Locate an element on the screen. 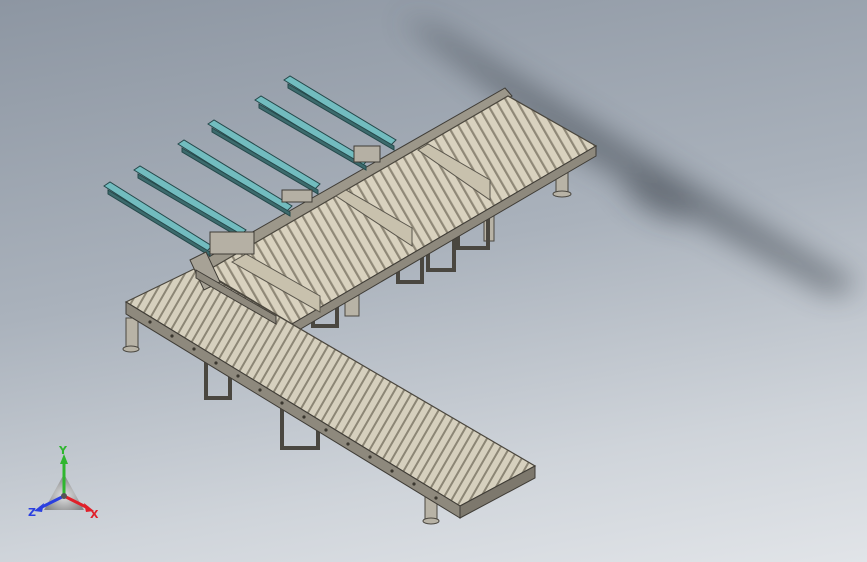 The image size is (867, 562). z-axis-label: Z is located at coordinates (32, 512).